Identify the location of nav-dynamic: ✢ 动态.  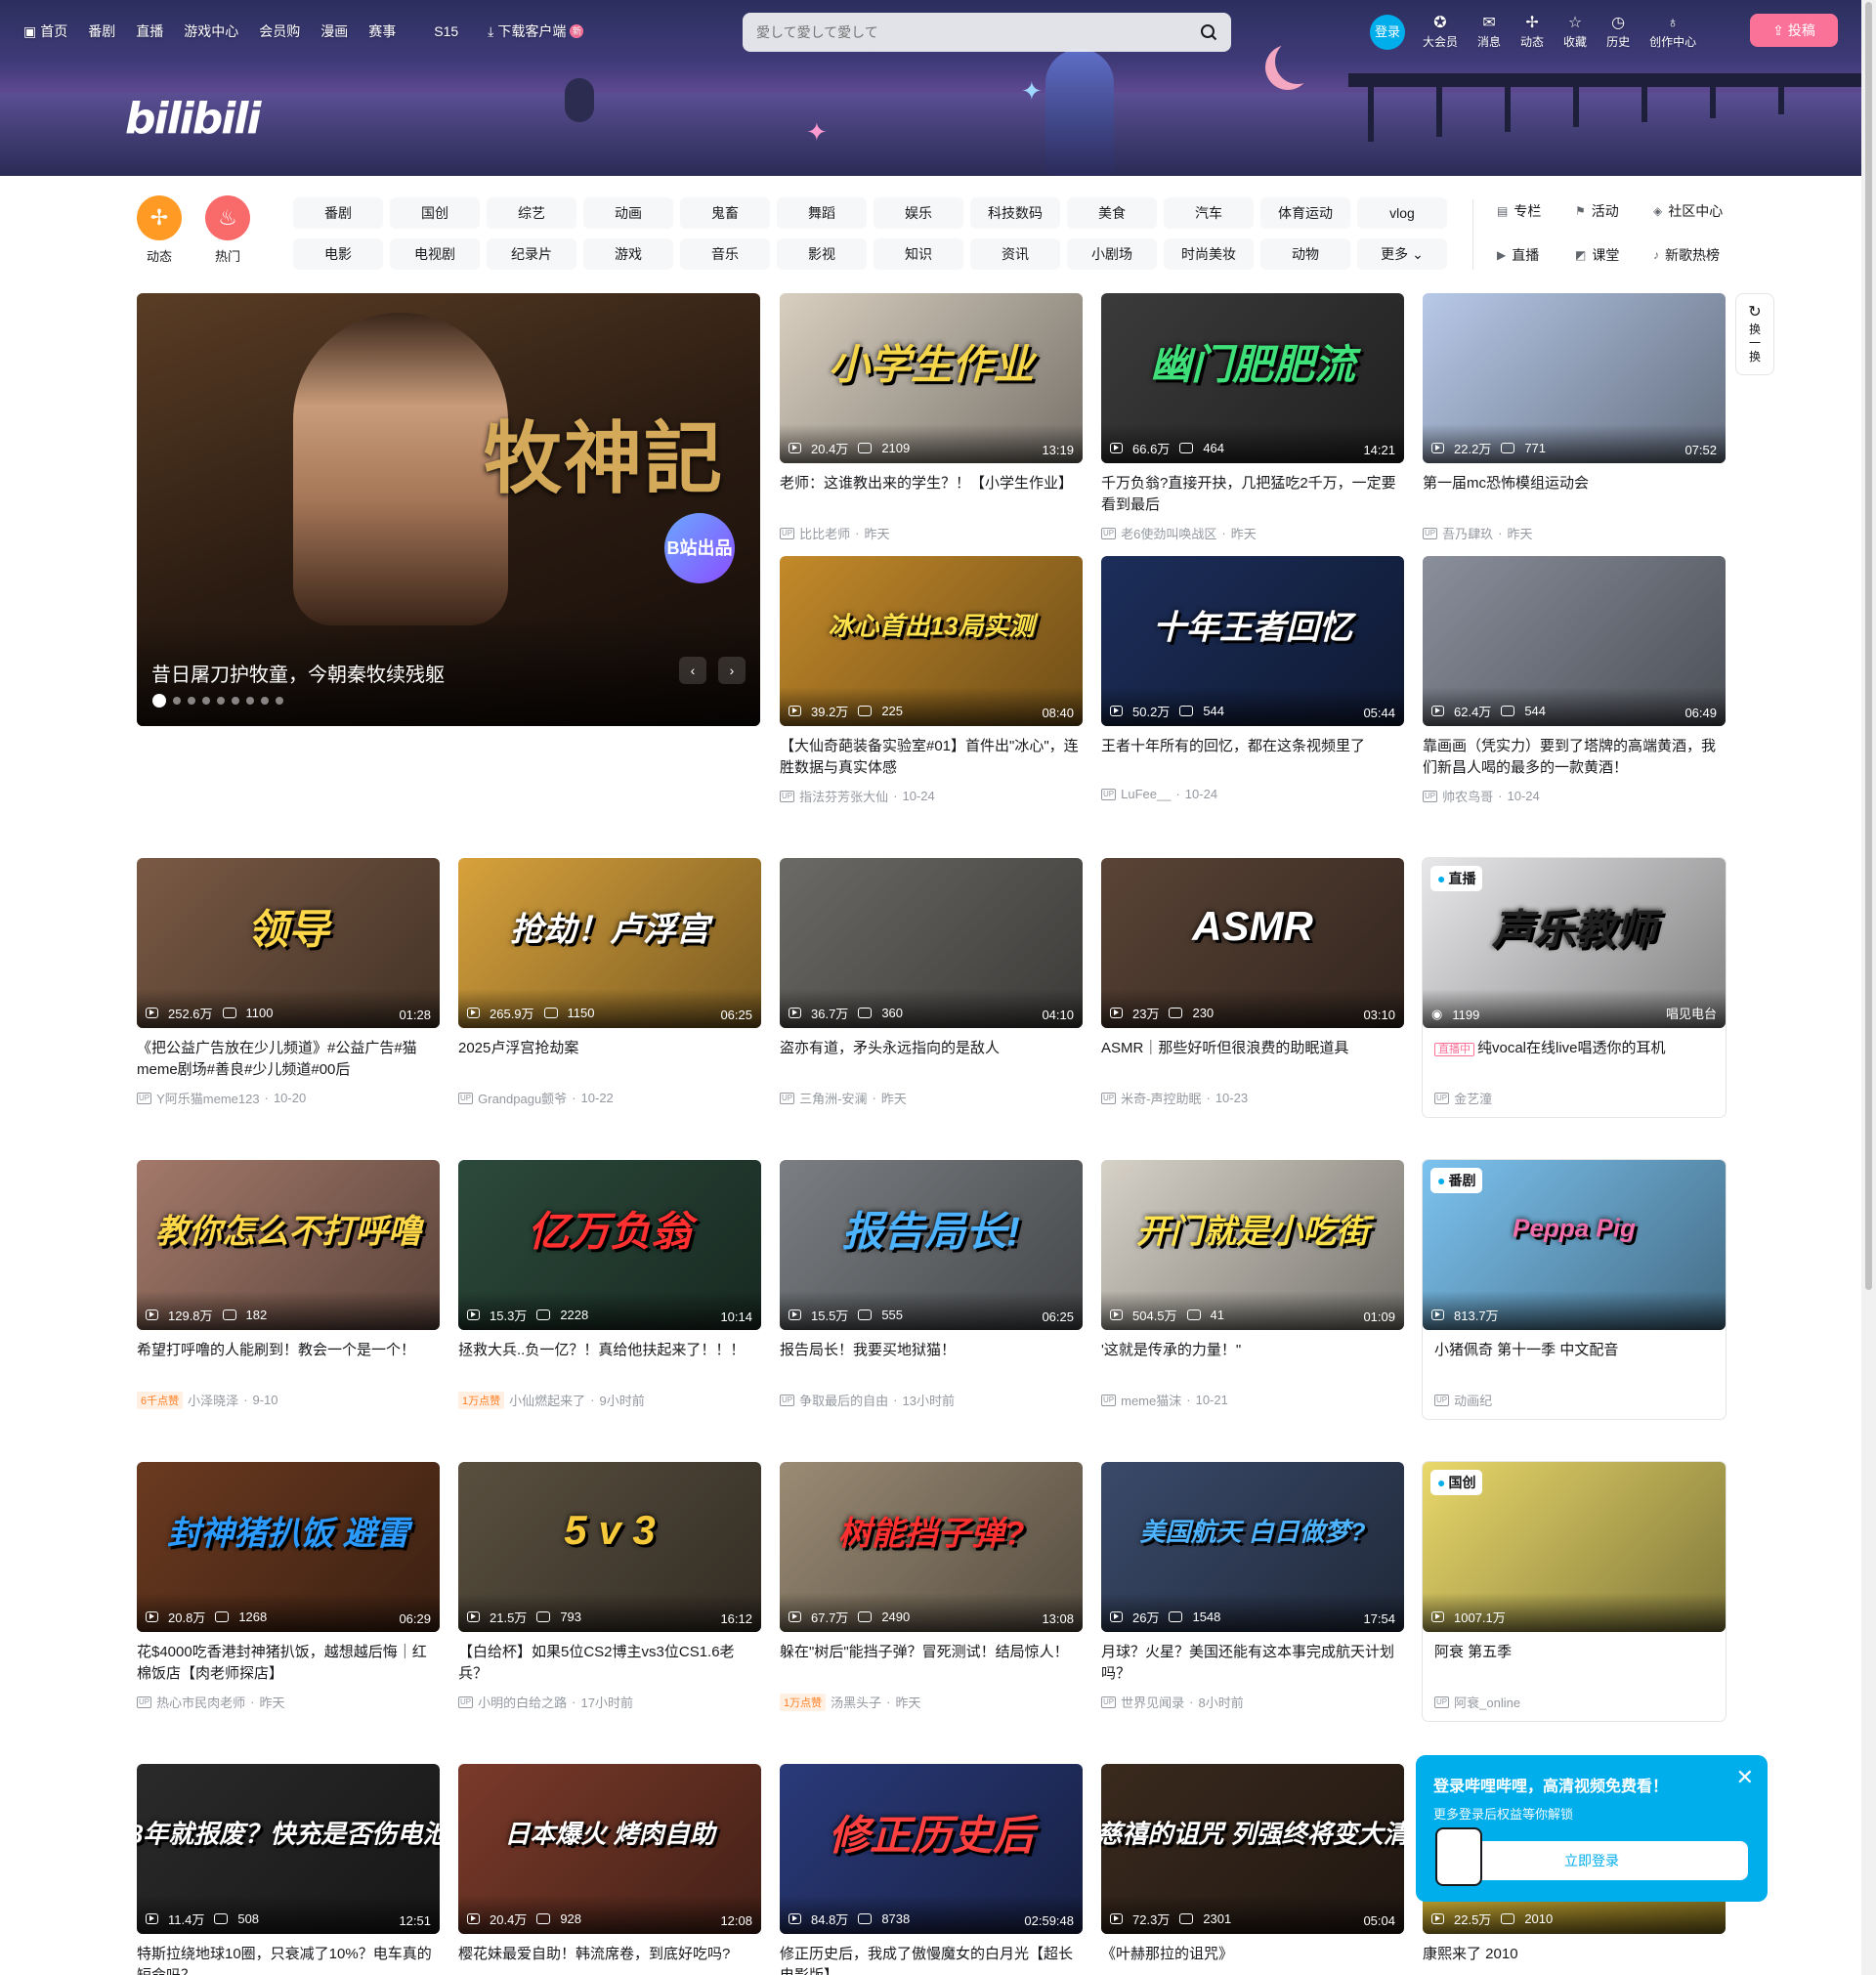
(1532, 32).